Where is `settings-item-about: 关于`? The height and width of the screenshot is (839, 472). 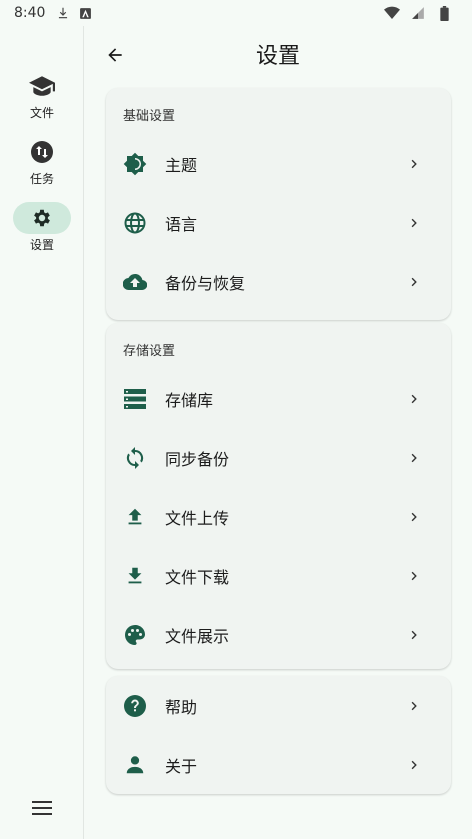 settings-item-about: 关于 is located at coordinates (278, 764).